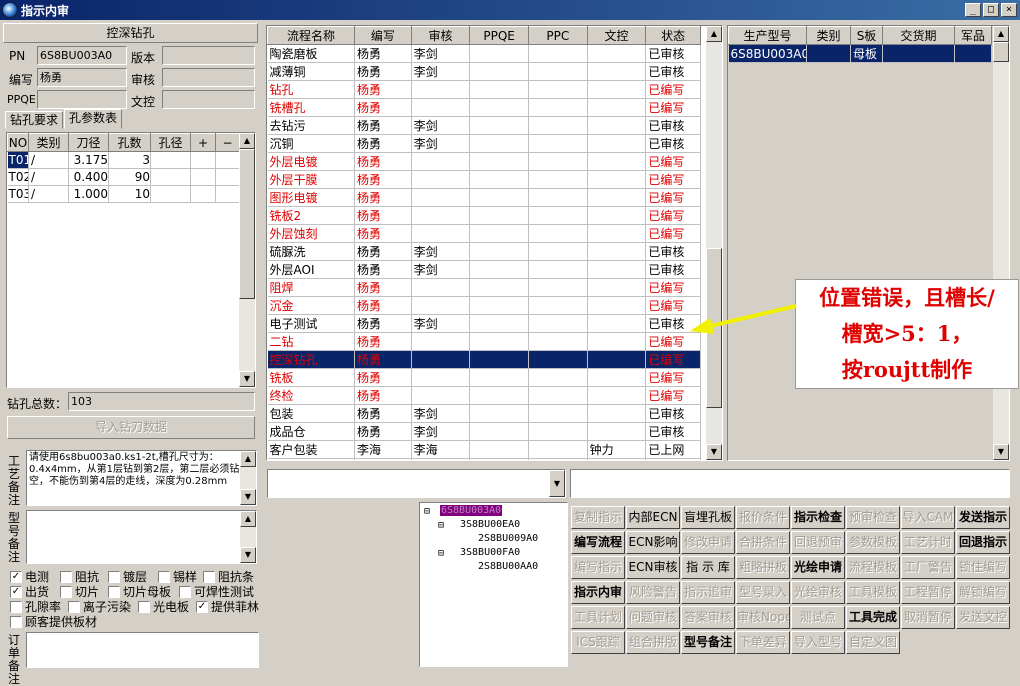 The width and height of the screenshot is (1020, 686). I want to click on action-button: 导入CAM, so click(928, 517).